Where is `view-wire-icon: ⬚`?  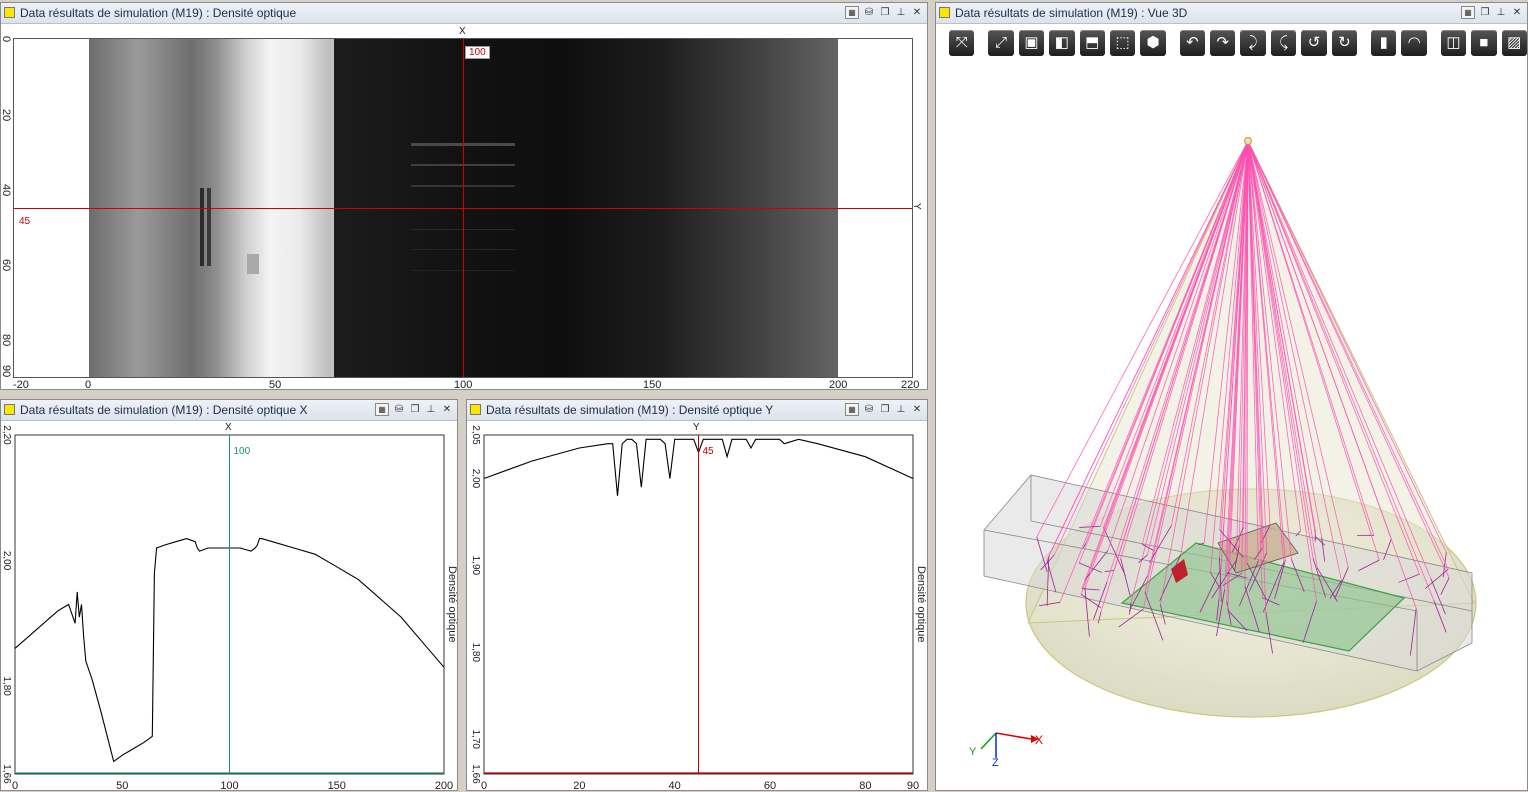
view-wire-icon: ⬚ is located at coordinates (1122, 43).